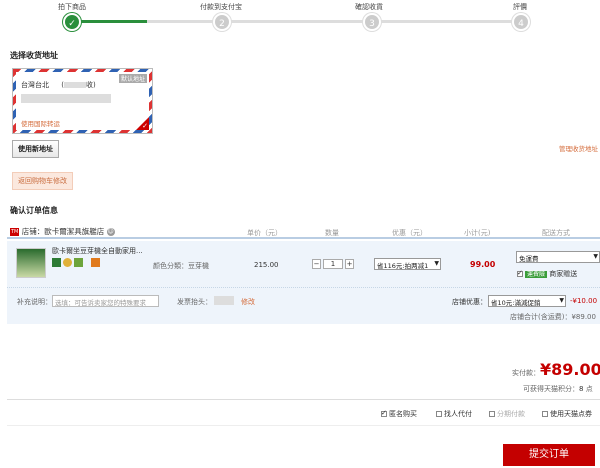 This screenshot has height=468, width=600. Describe the element at coordinates (15, 232) in the screenshot. I see `shop-icon: TM` at that location.